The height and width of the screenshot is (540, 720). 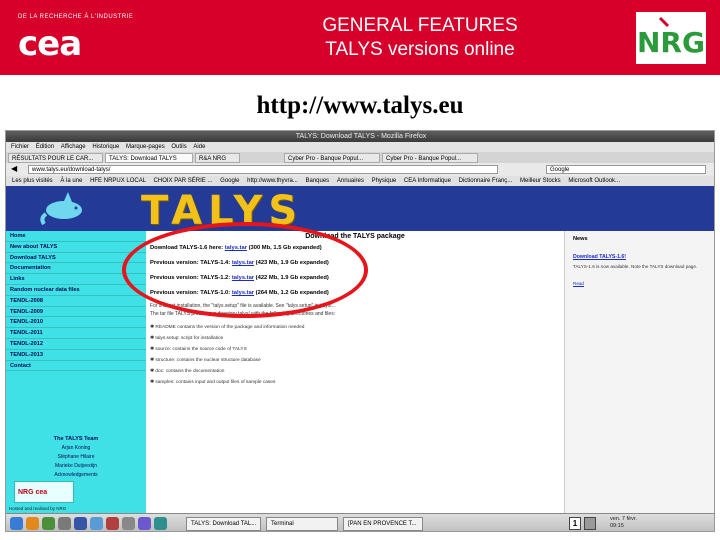 What do you see at coordinates (384, 181) in the screenshot?
I see `bookmark-item: Physique` at bounding box center [384, 181].